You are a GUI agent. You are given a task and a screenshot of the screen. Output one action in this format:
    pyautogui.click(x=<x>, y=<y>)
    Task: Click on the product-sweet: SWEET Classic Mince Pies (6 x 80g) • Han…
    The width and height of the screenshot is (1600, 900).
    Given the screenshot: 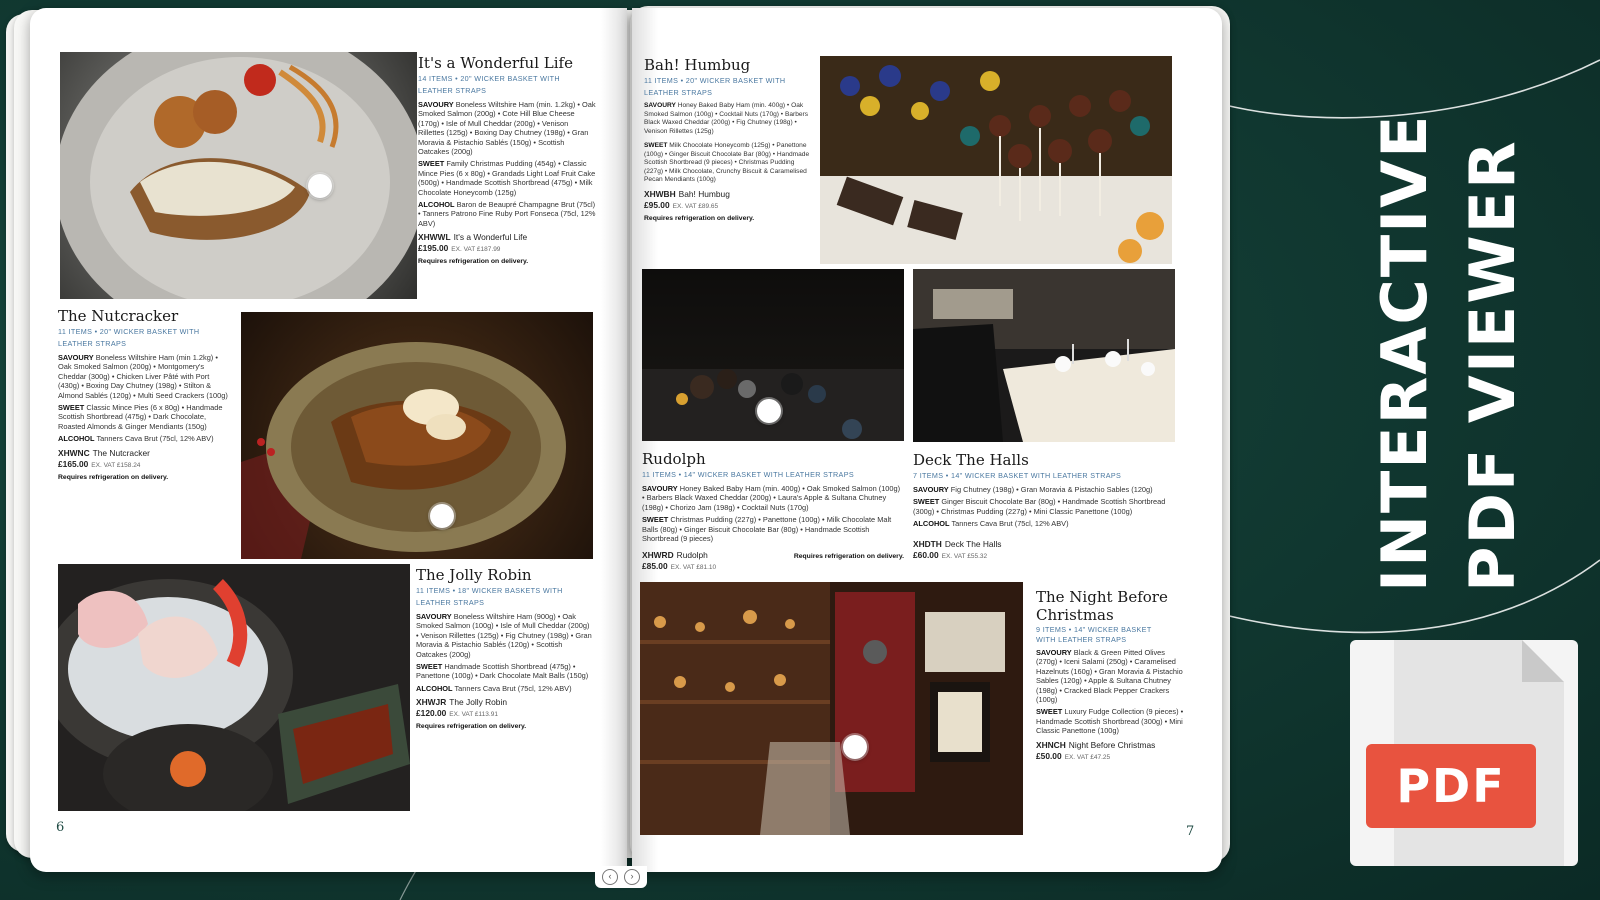 What is the action you would take?
    pyautogui.click(x=144, y=417)
    